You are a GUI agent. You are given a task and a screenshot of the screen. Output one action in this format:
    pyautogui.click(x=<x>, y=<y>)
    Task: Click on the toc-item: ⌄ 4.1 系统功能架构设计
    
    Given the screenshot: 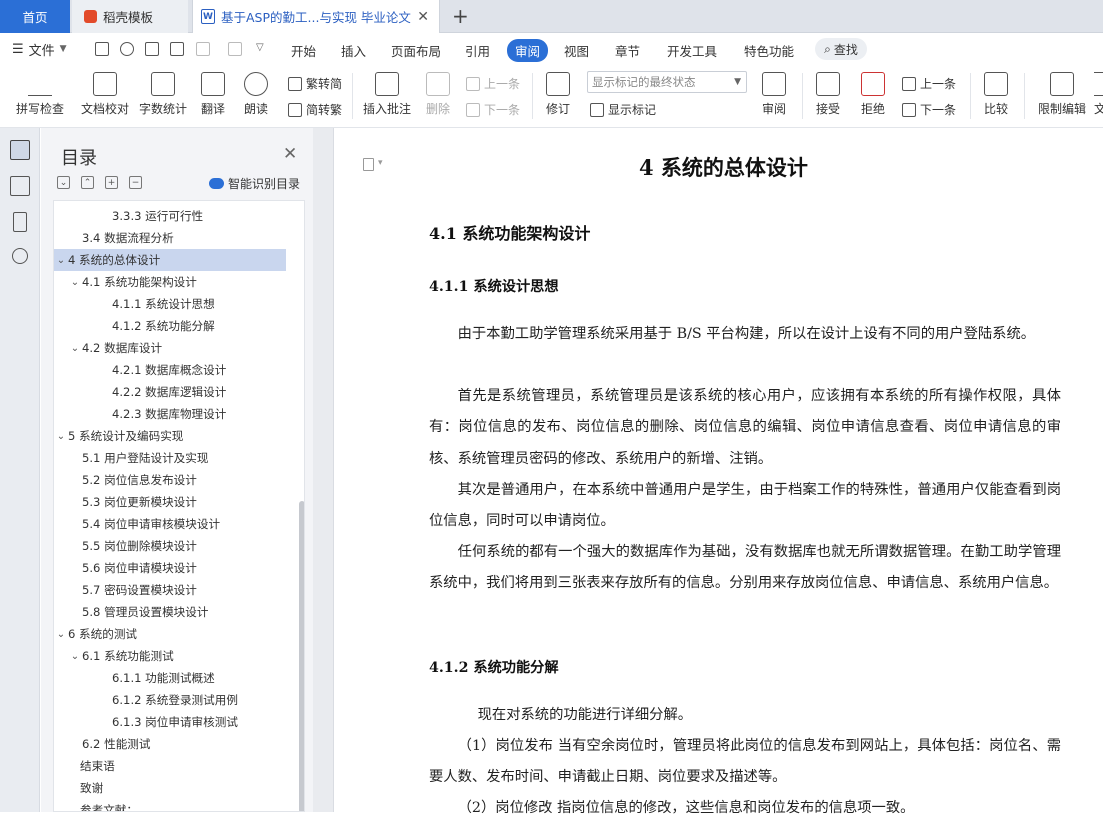 What is the action you would take?
    pyautogui.click(x=170, y=282)
    